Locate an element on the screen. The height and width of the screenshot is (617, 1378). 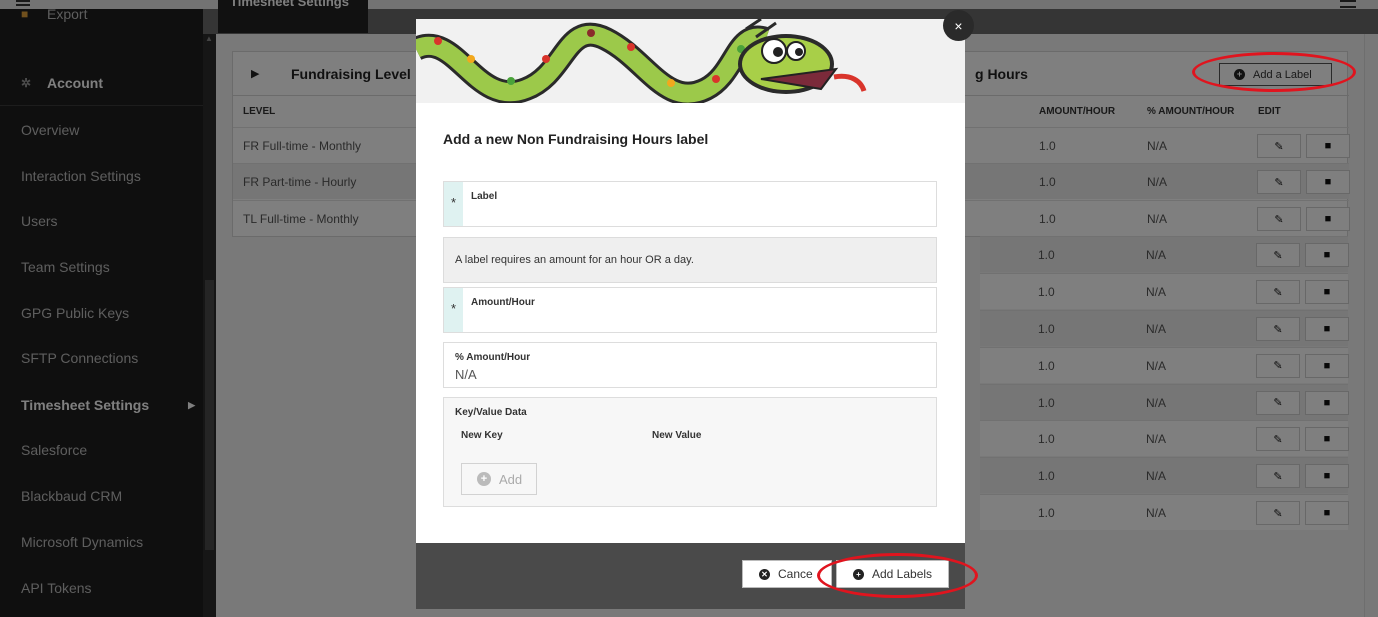
close-glyph: × is located at coordinates (958, 25).